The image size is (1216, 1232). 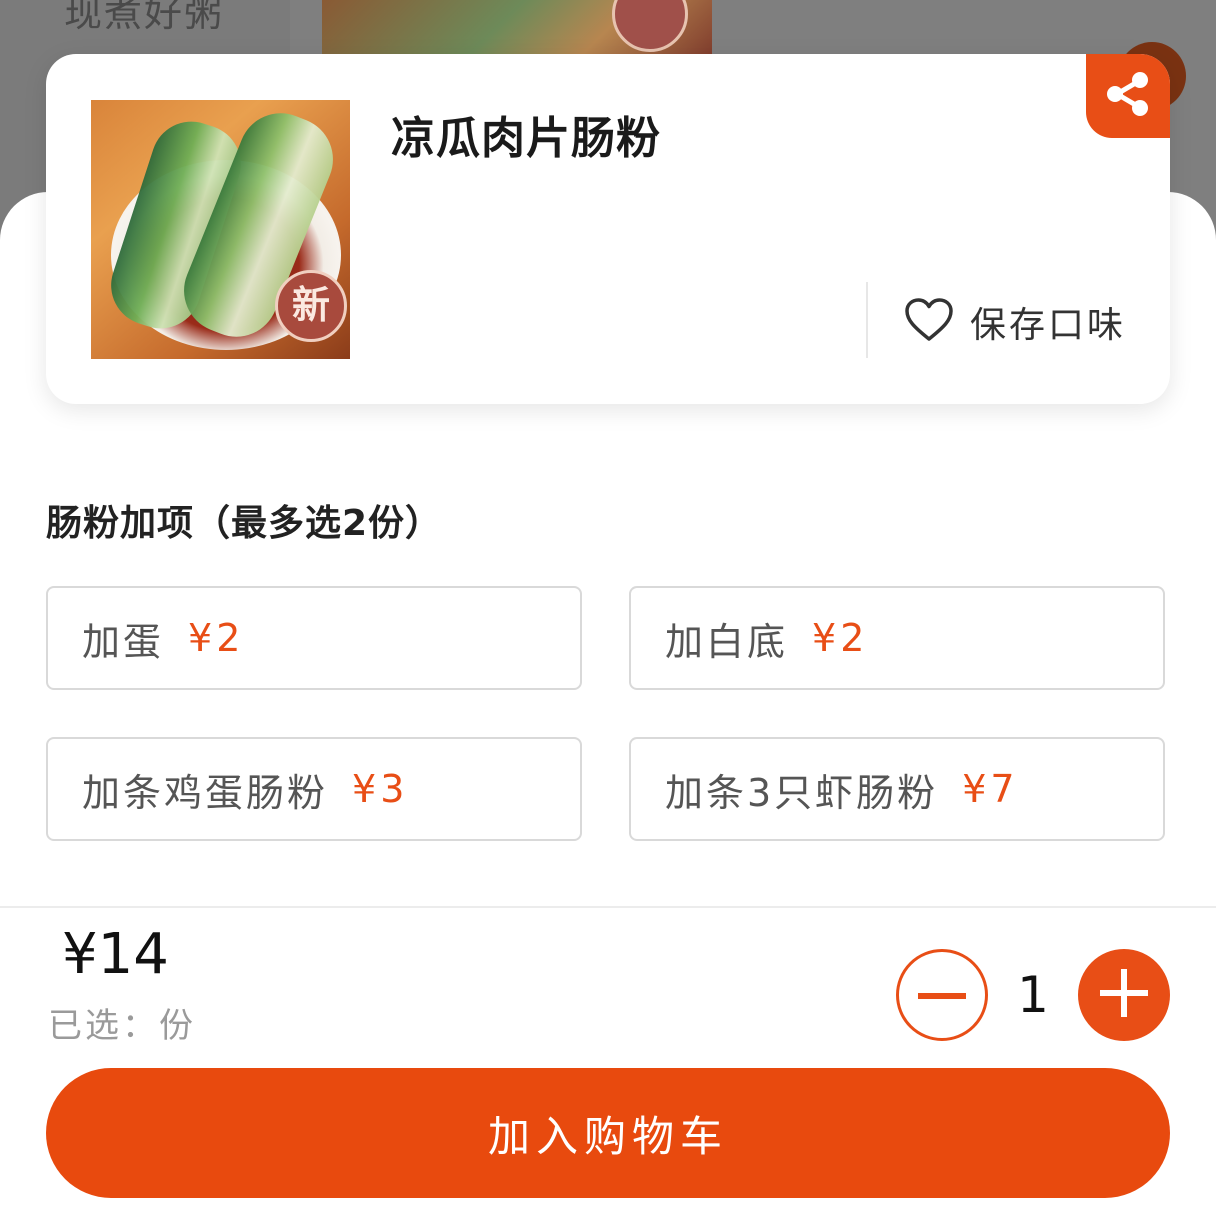 I want to click on selected-summary: 已选：份, so click(x=122, y=1026).